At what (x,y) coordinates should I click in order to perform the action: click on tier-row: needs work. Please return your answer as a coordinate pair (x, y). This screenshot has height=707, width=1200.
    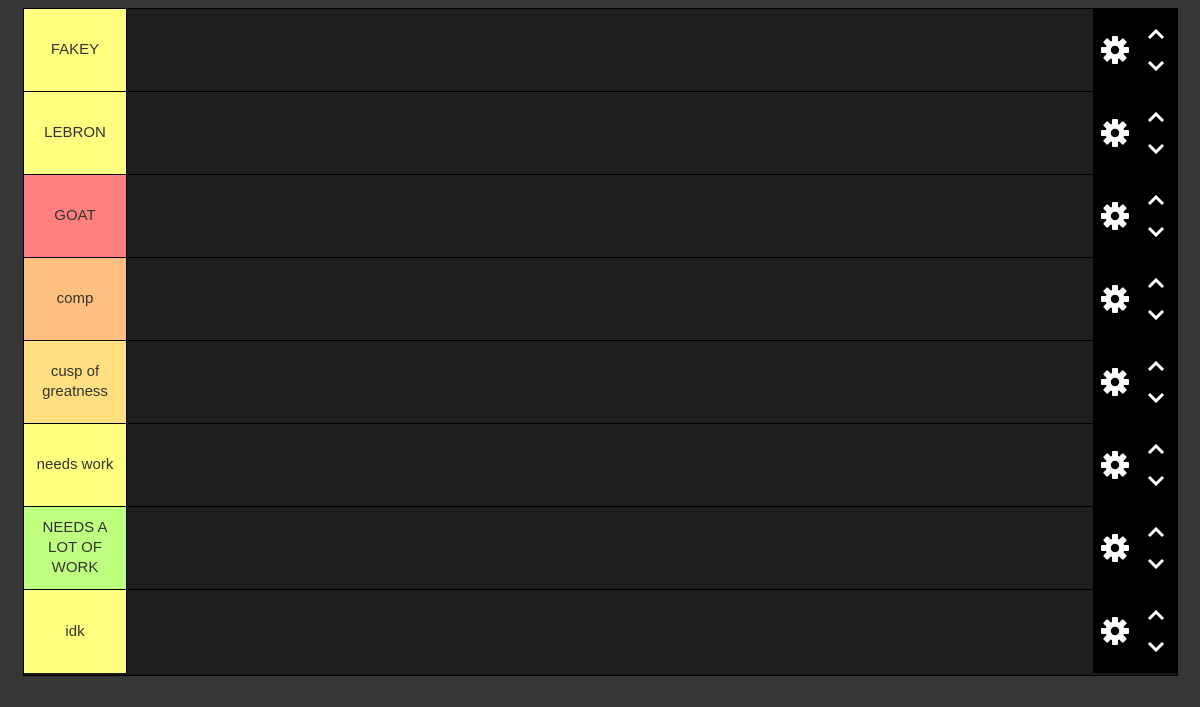
    Looking at the image, I should click on (600, 465).